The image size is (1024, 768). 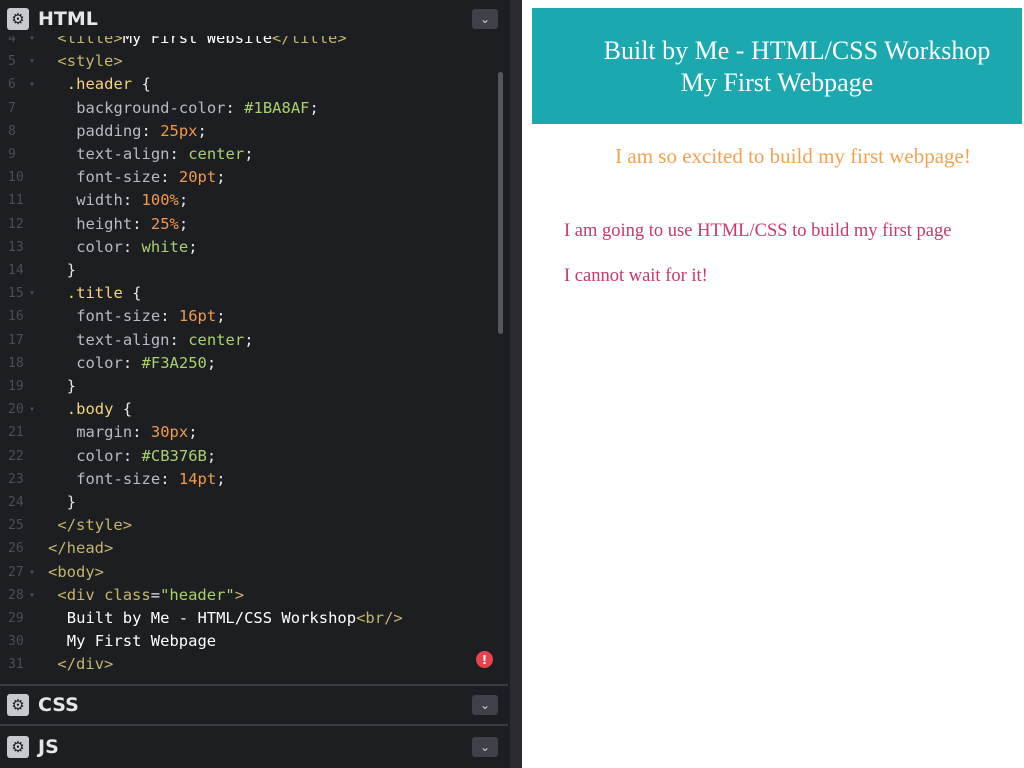 I want to click on code-line: 13 color: white;, so click(x=254, y=247).